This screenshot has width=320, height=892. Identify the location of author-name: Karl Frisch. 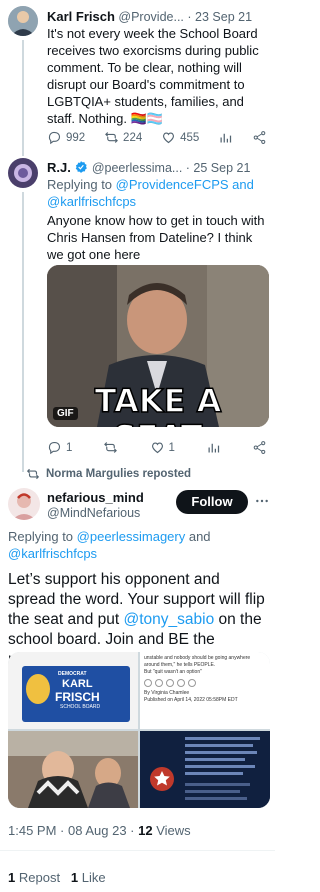
(81, 16).